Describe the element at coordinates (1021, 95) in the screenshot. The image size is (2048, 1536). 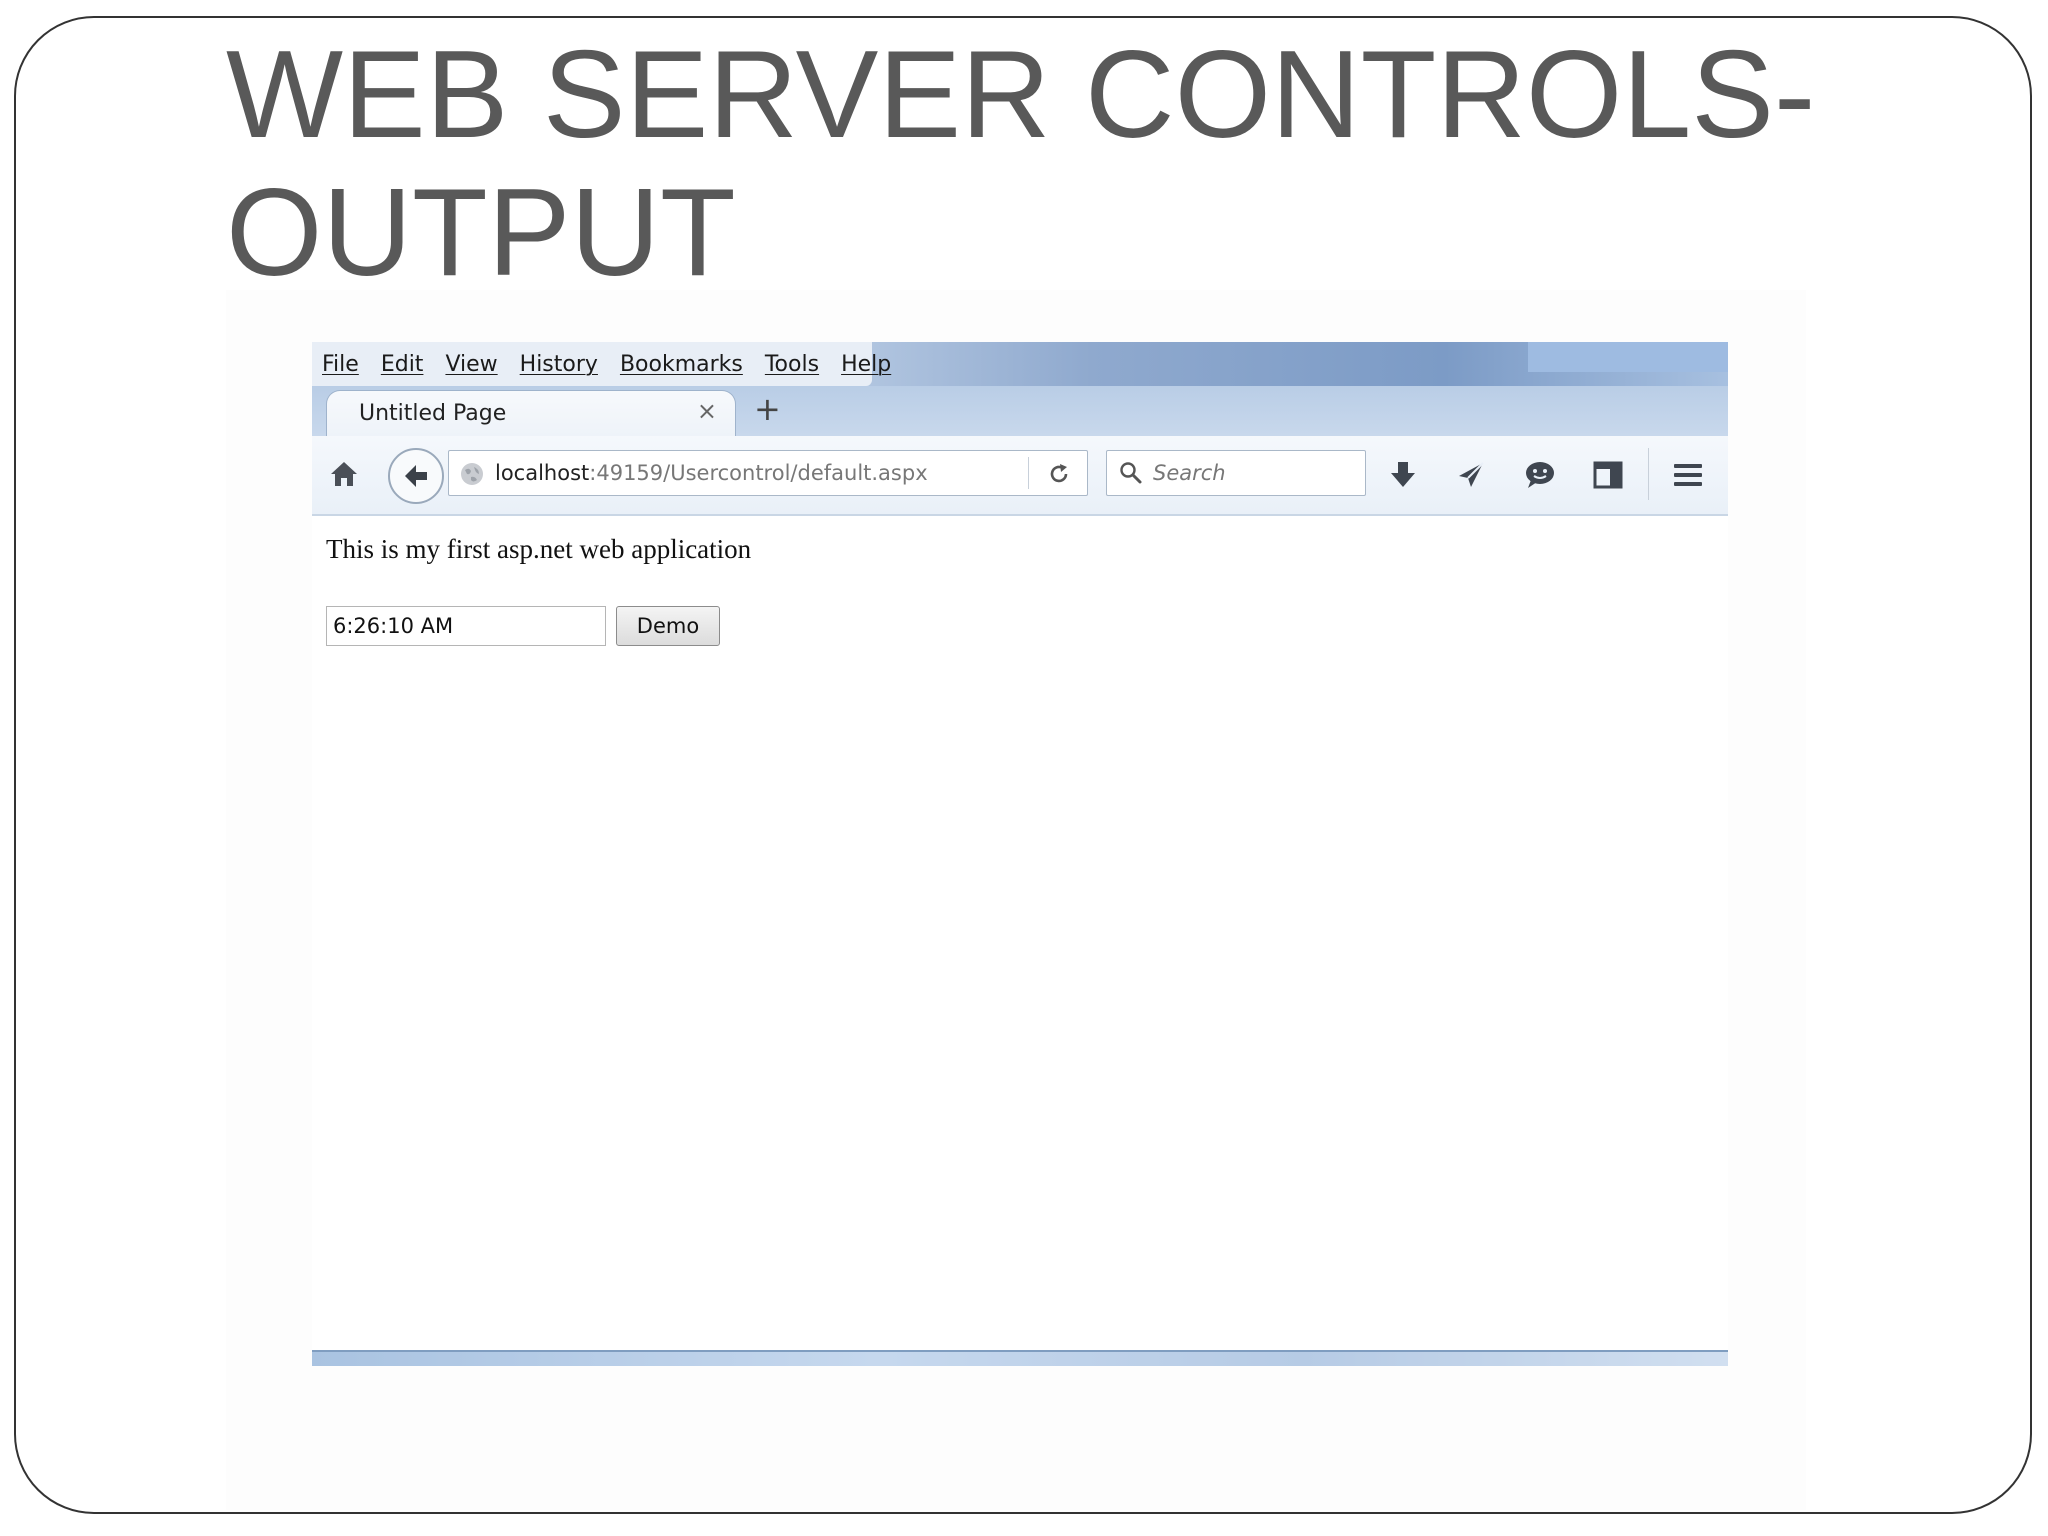
I see `slide-title-line-1: WEB SERVER CONTROLS-` at that location.